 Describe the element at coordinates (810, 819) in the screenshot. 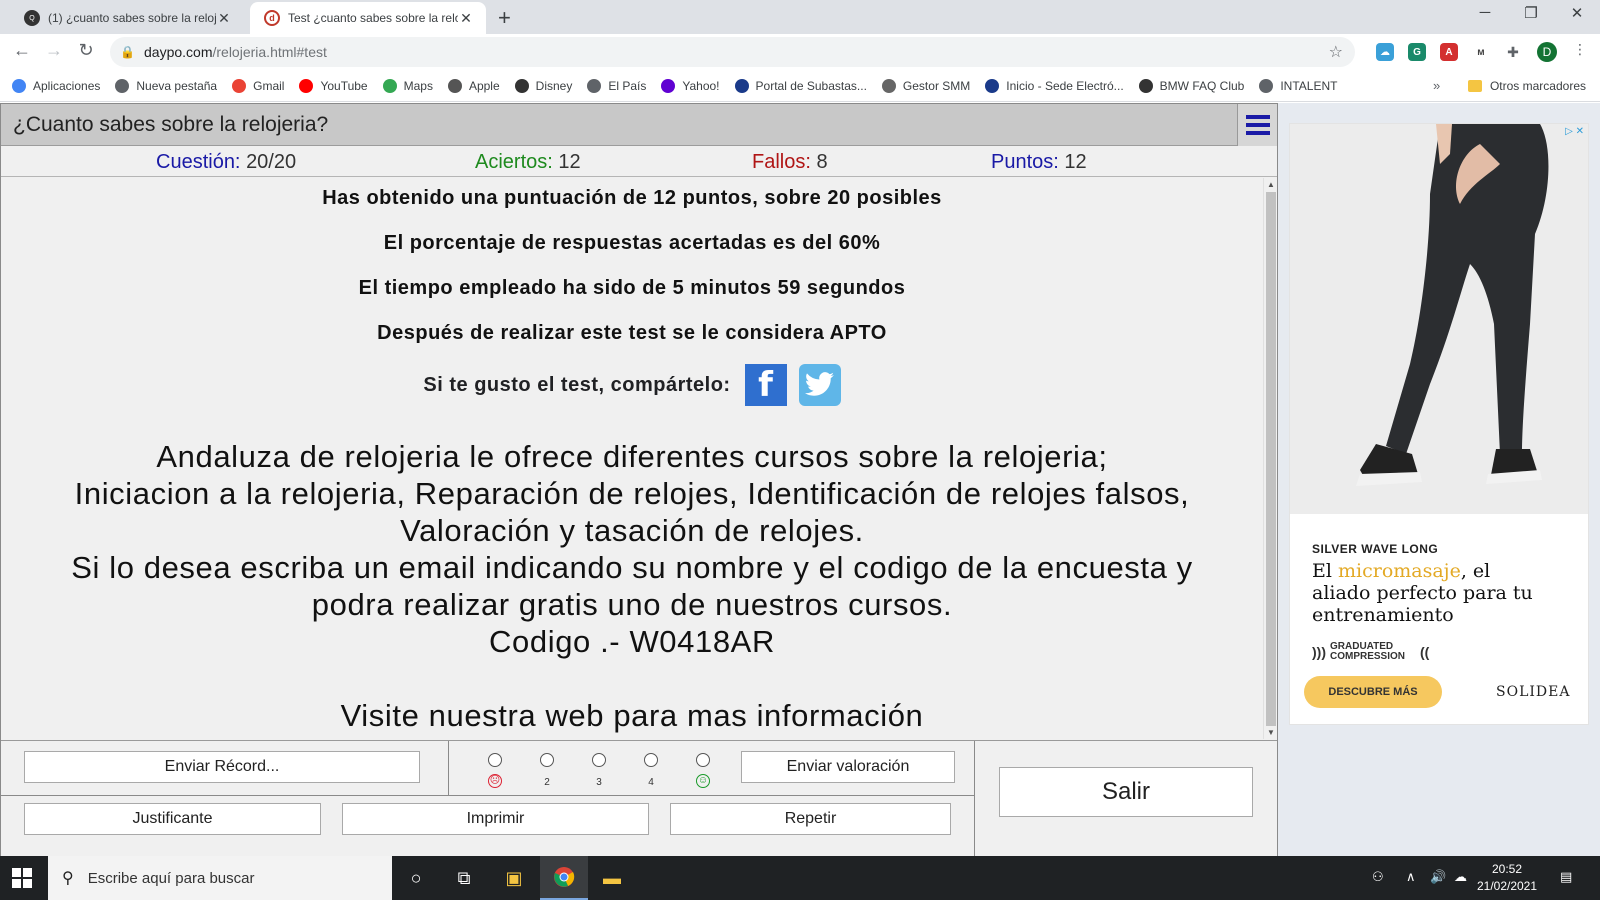

I see `repeat-button: Repetir` at that location.